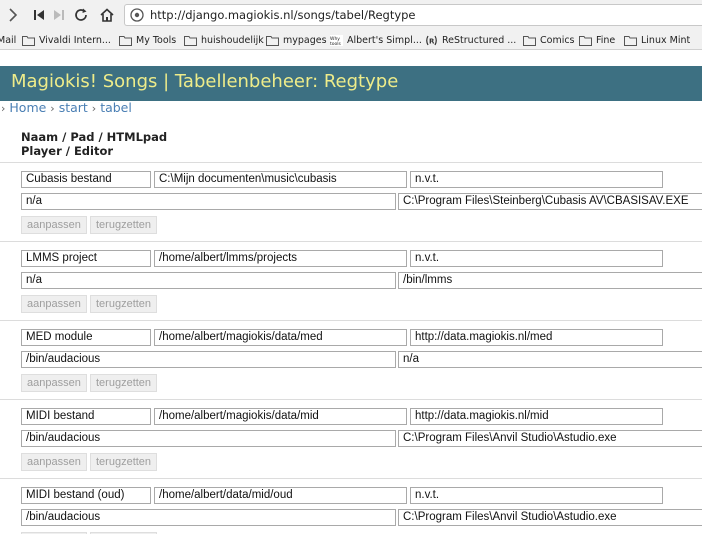 The image size is (702, 534). What do you see at coordinates (67, 150) in the screenshot?
I see `column-heading-player-editor: Player / Editor` at bounding box center [67, 150].